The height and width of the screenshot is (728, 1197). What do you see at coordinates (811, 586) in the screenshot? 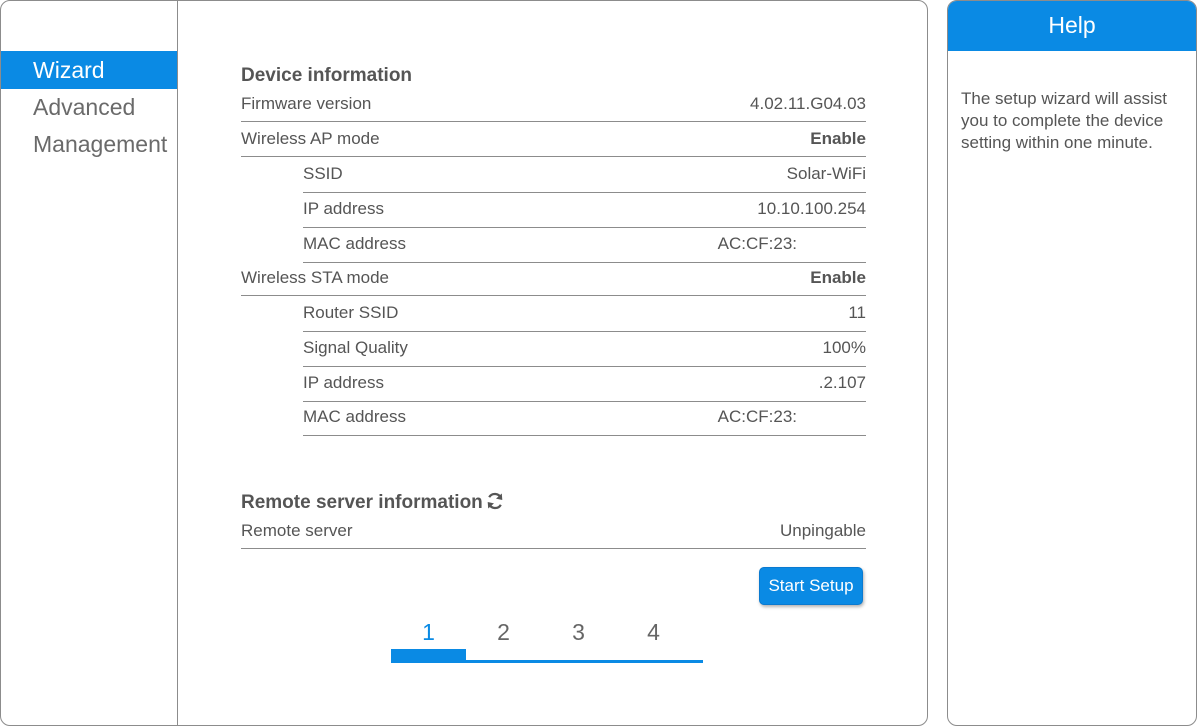
I see `start-setup-button: Start Setup` at bounding box center [811, 586].